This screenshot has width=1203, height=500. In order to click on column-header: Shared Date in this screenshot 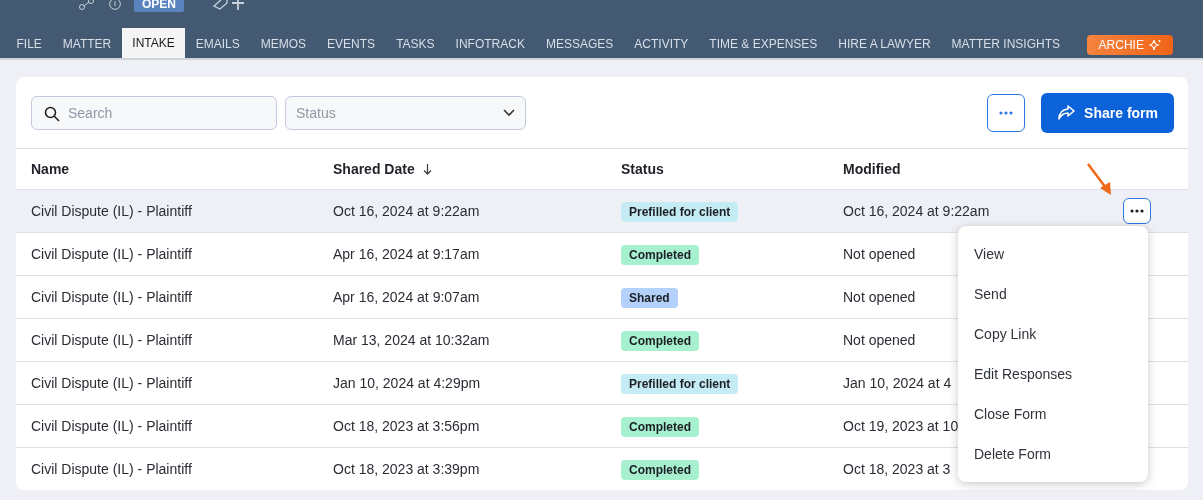, I will do `click(374, 169)`.